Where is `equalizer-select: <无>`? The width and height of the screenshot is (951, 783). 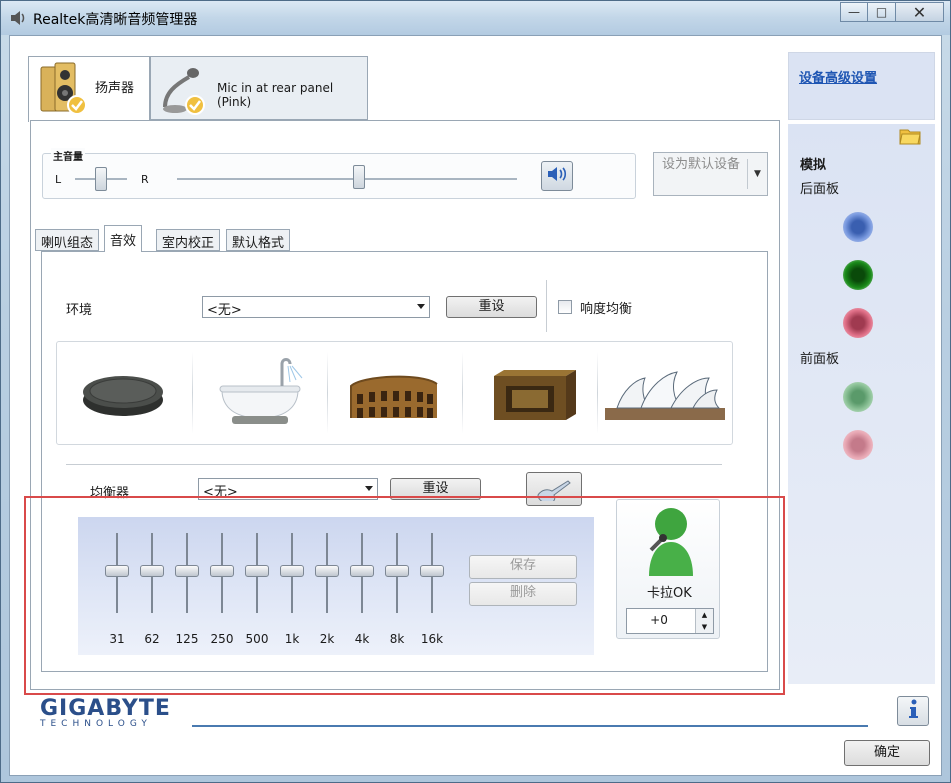 equalizer-select: <无> is located at coordinates (288, 489).